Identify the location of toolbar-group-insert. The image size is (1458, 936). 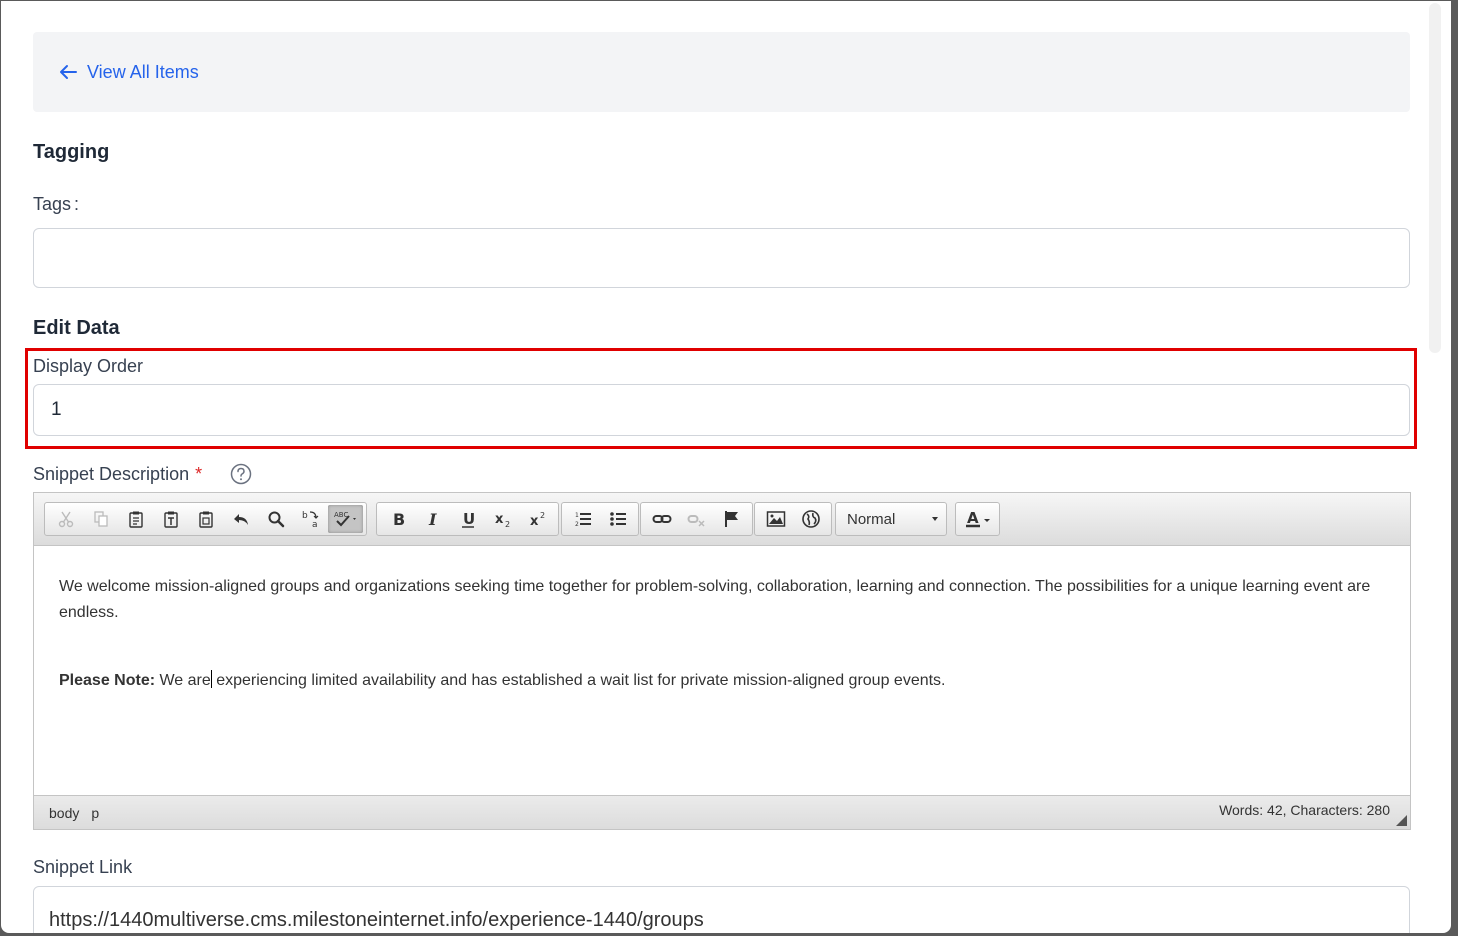
(793, 519).